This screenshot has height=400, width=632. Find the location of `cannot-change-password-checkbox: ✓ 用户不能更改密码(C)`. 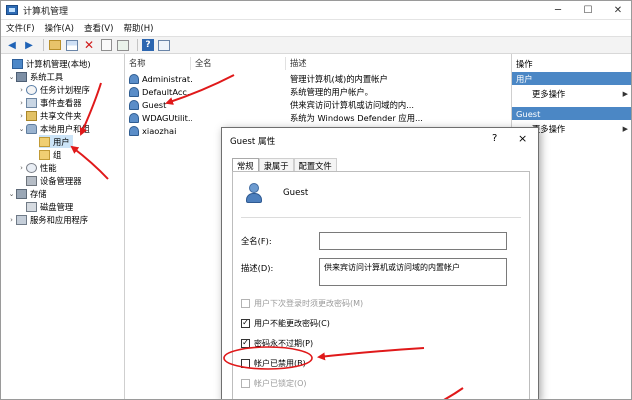

cannot-change-password-checkbox: ✓ 用户不能更改密码(C) is located at coordinates (285, 323).